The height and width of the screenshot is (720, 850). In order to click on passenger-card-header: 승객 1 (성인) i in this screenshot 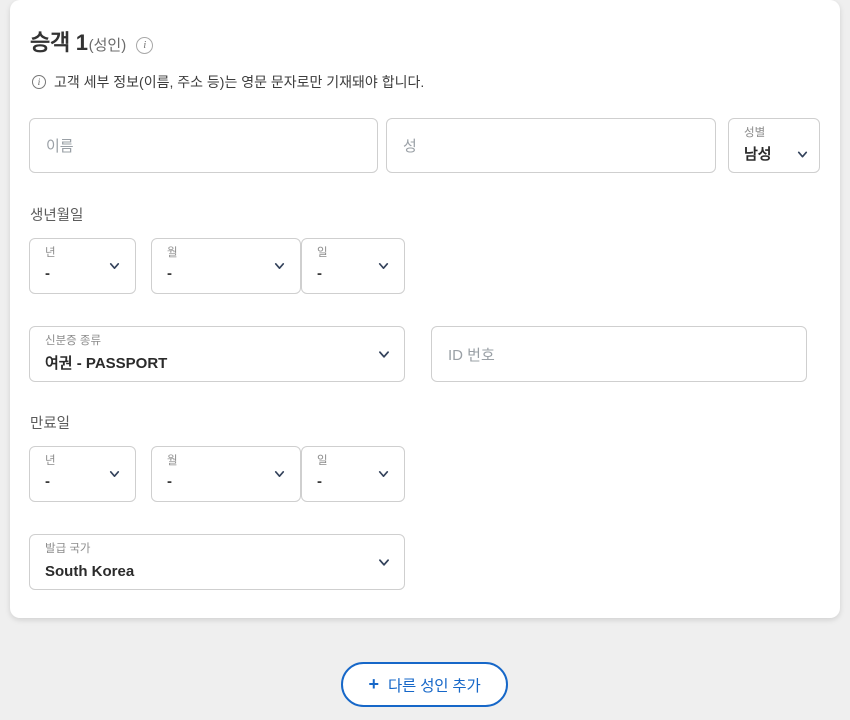, I will do `click(92, 41)`.